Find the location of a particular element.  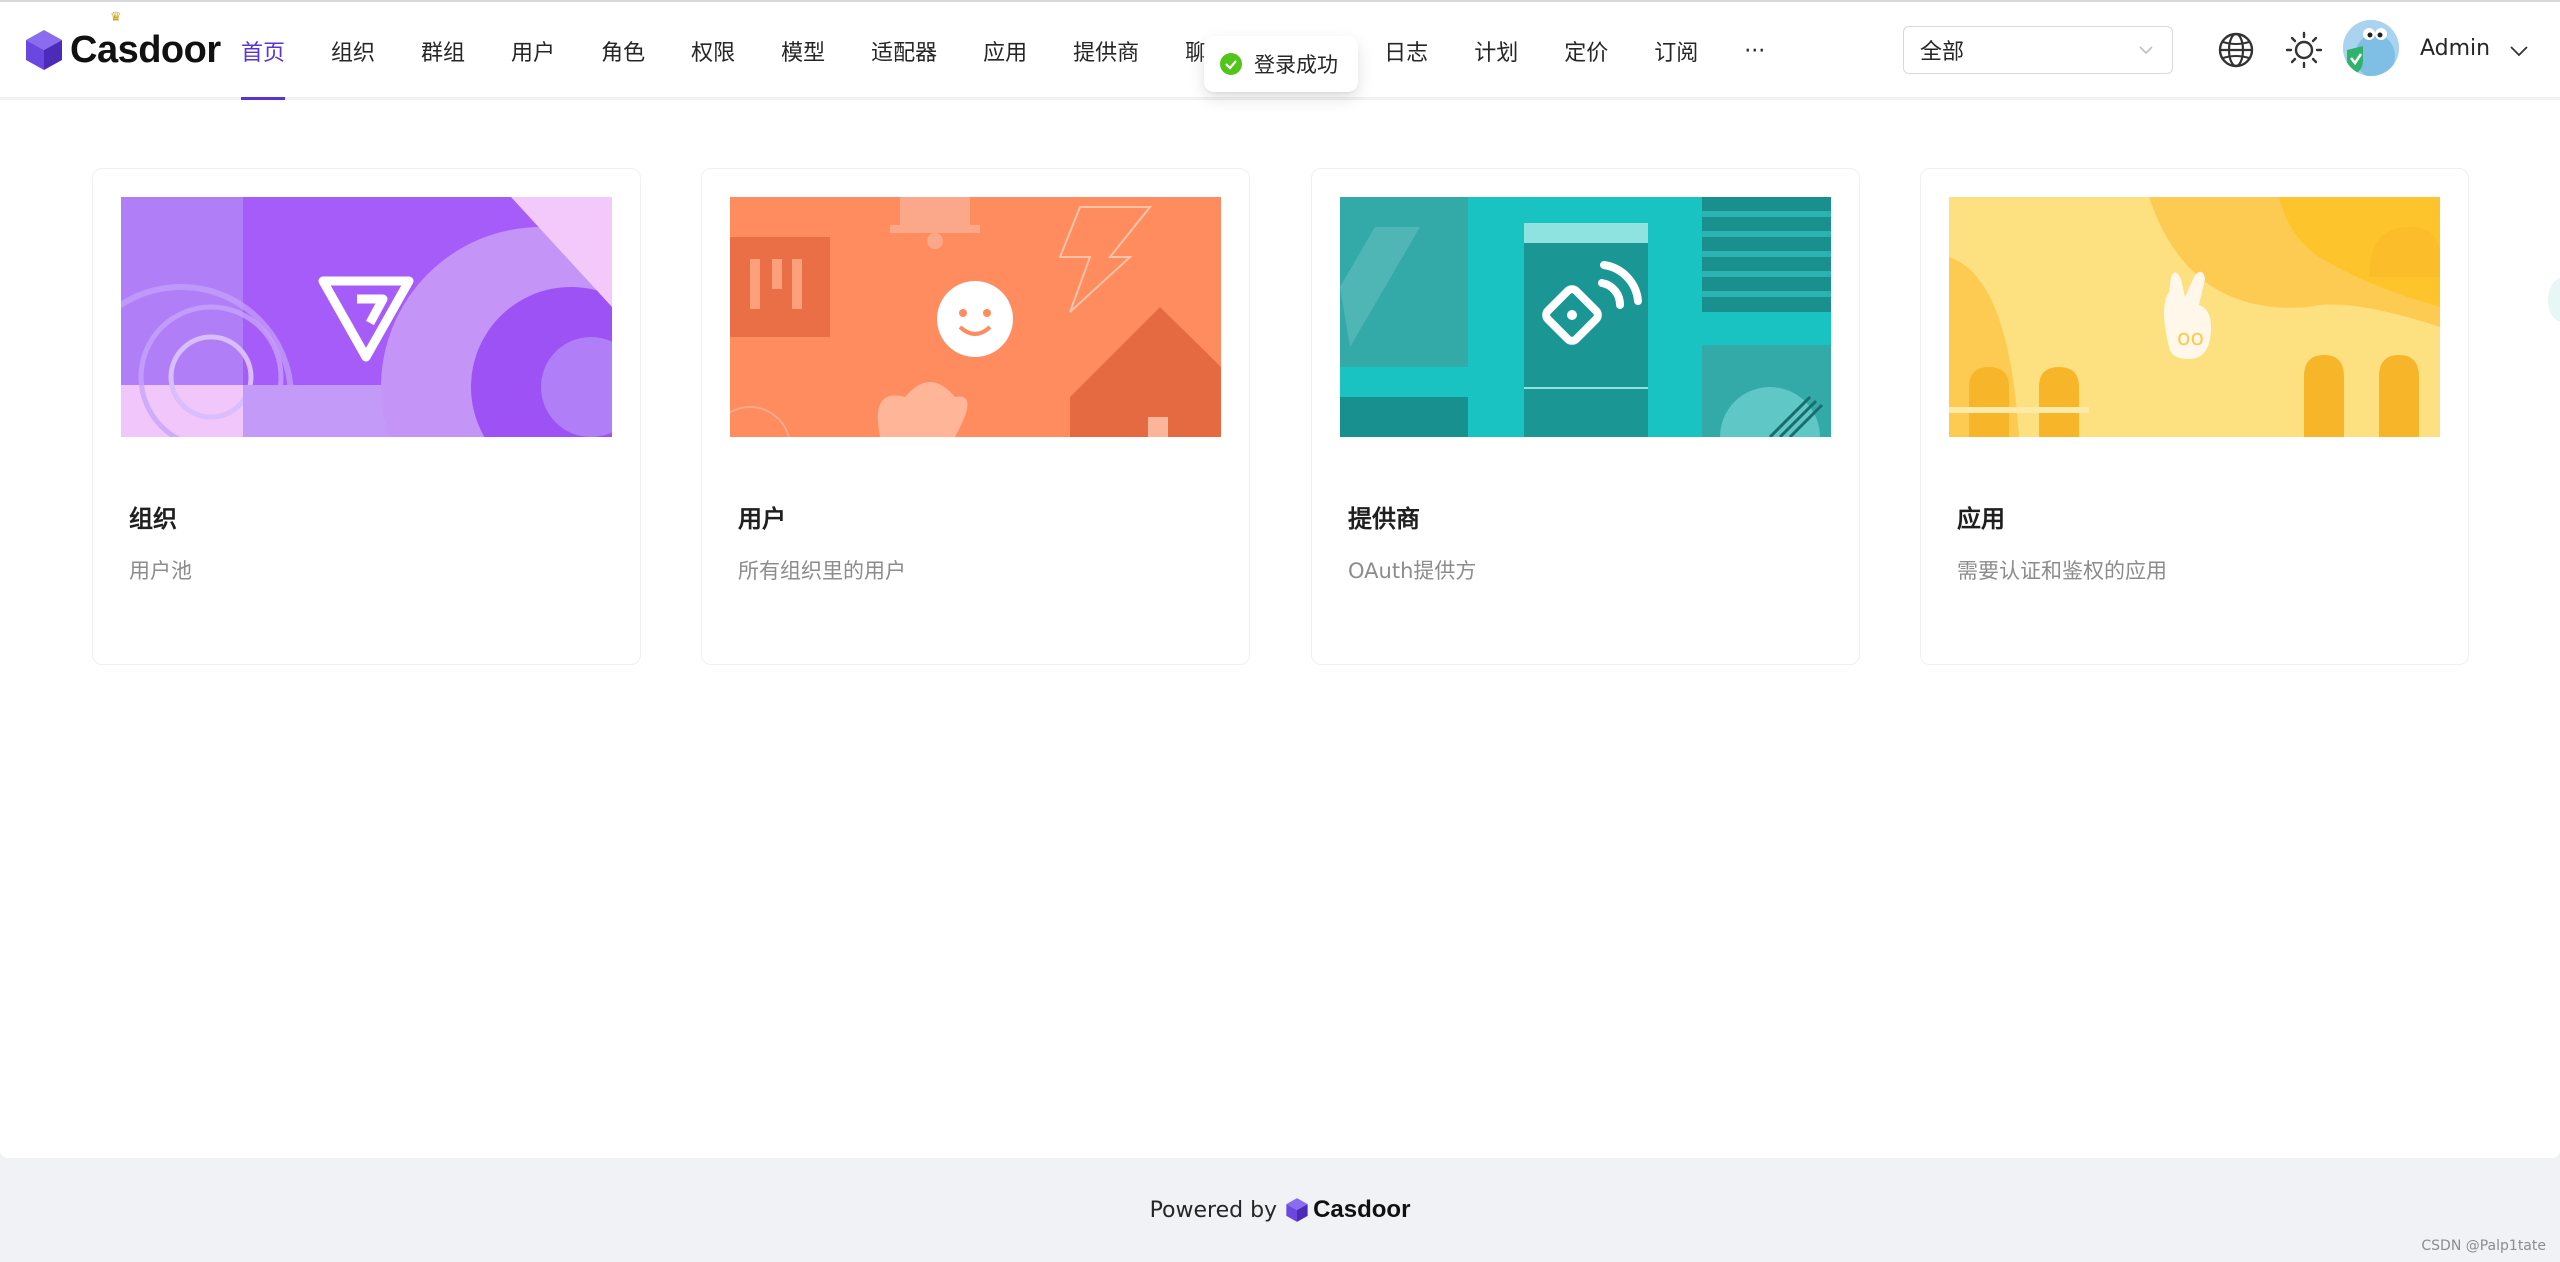

card-title: 组织 is located at coordinates (153, 519).